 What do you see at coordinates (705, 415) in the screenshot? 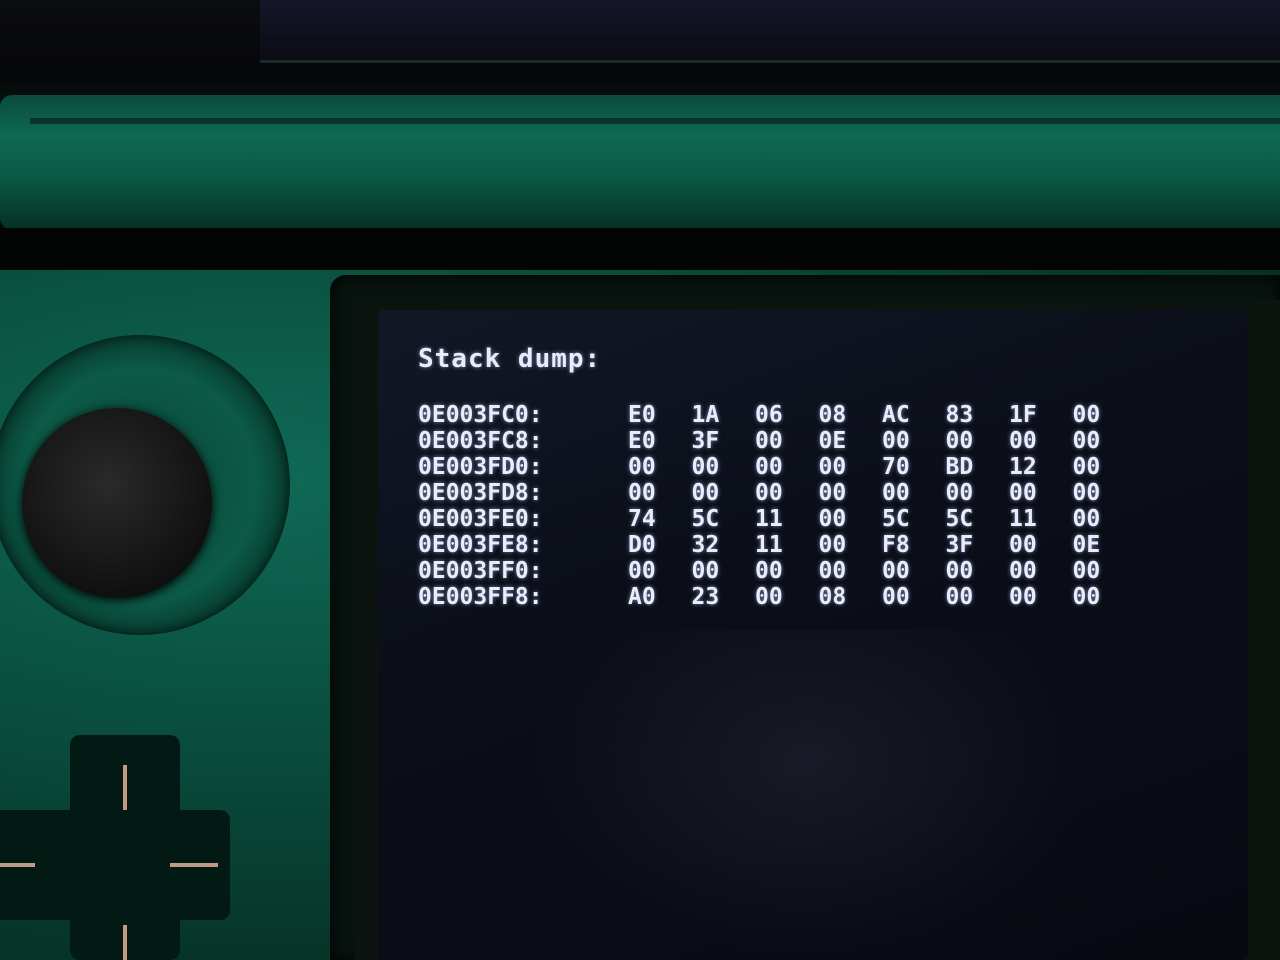
I see `dump-byte: 1A` at bounding box center [705, 415].